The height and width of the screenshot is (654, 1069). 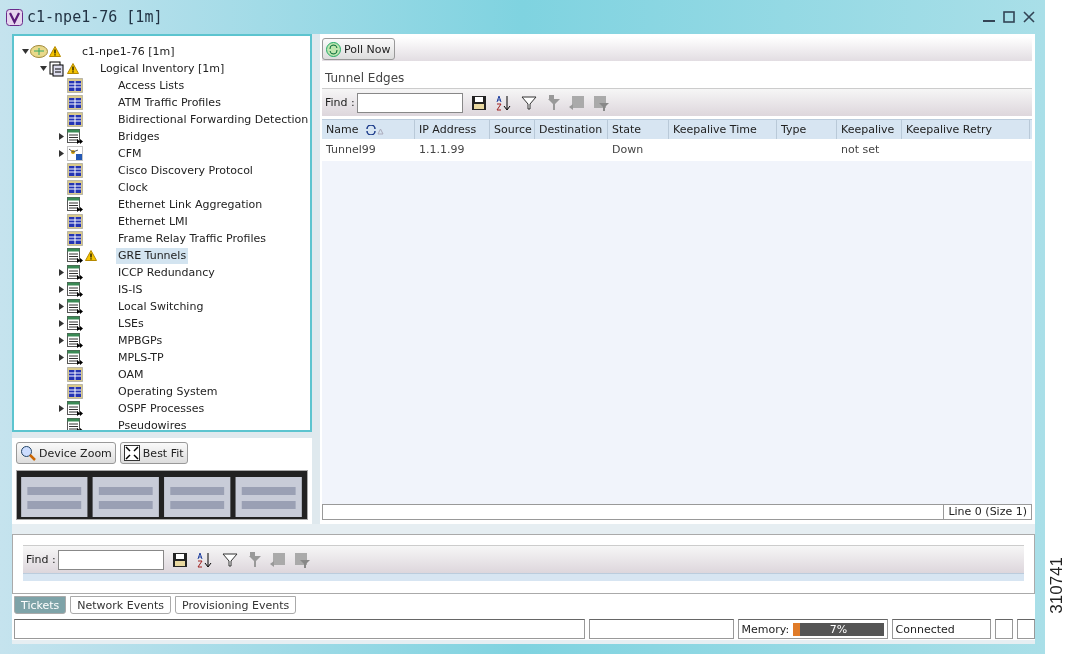 I want to click on refresh-icon, so click(x=333, y=49).